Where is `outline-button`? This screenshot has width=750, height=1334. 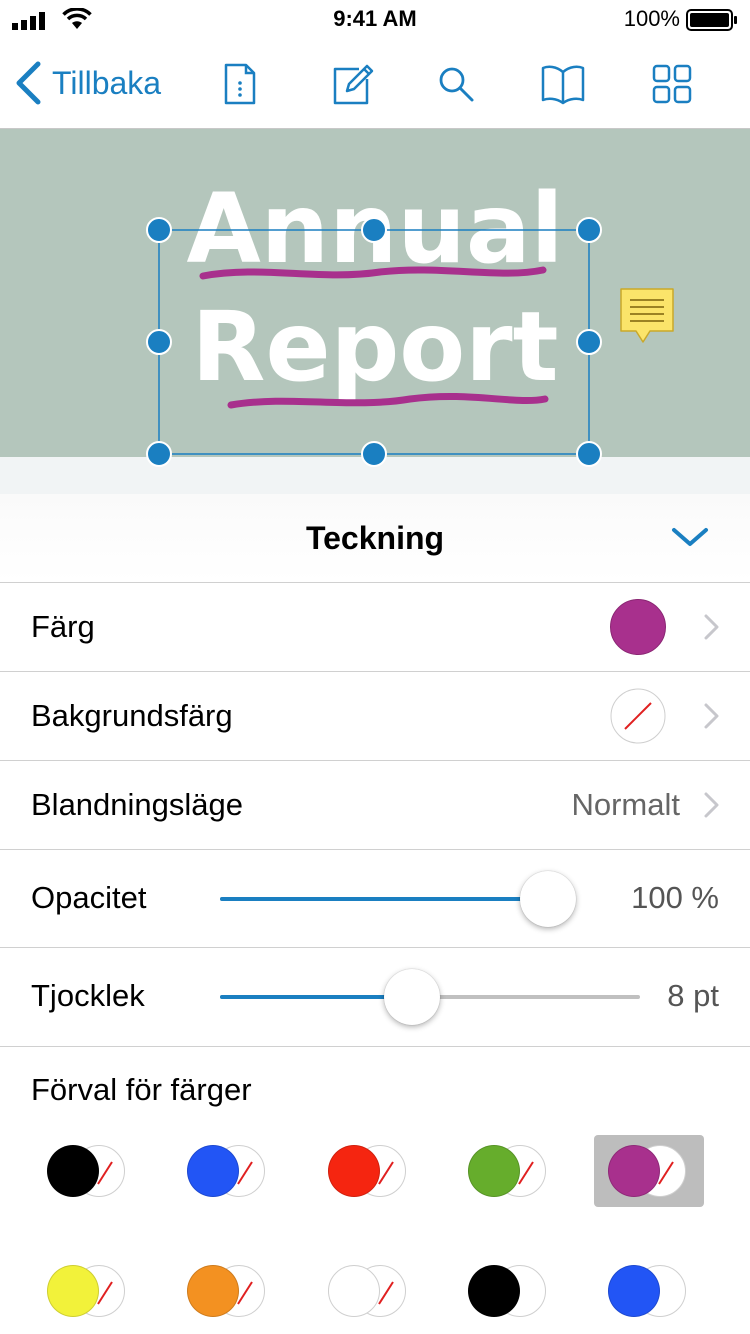 outline-button is located at coordinates (563, 84).